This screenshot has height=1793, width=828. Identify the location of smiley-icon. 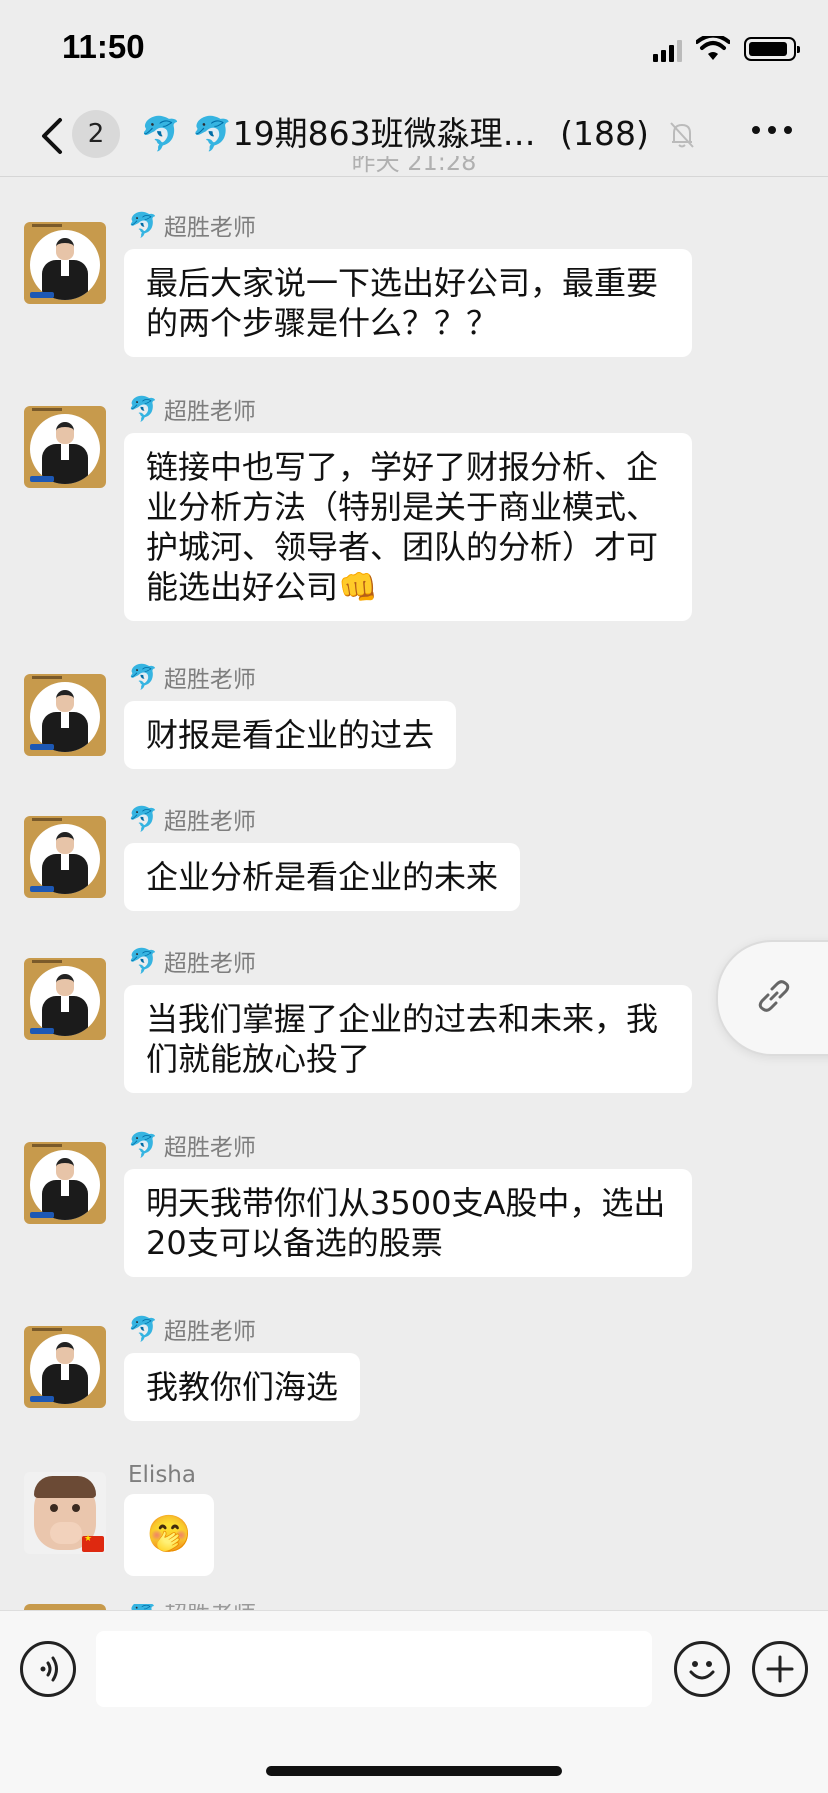
(702, 1670).